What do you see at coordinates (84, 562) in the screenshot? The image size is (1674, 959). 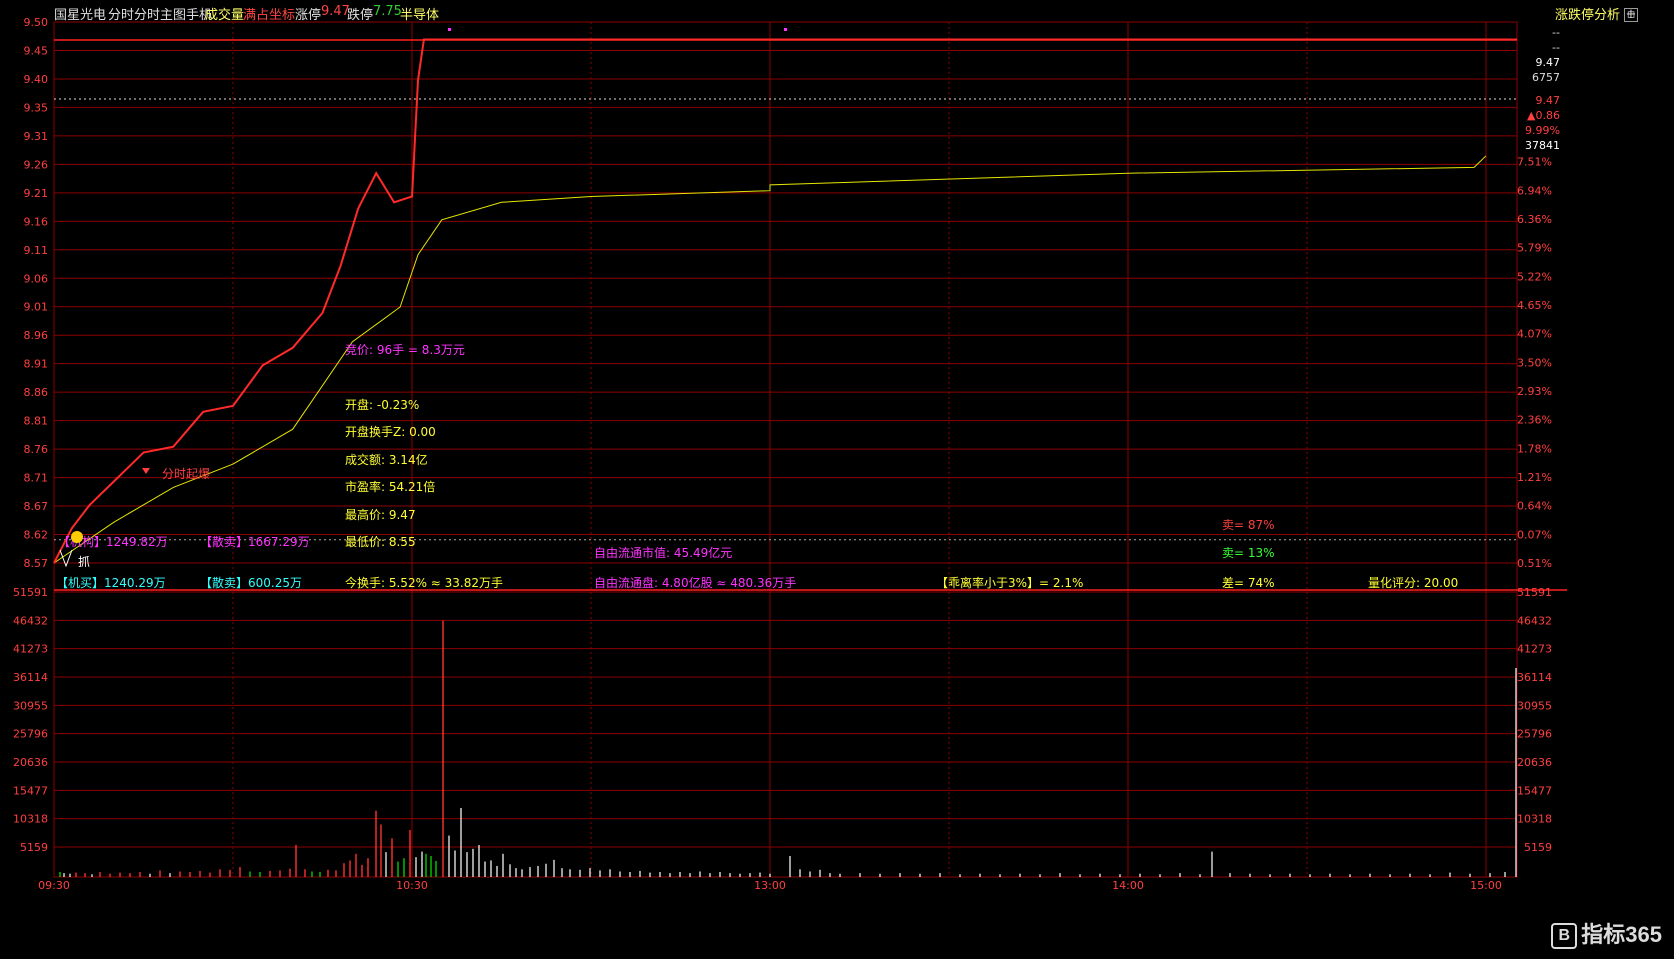 I see `grab-label: 抓` at bounding box center [84, 562].